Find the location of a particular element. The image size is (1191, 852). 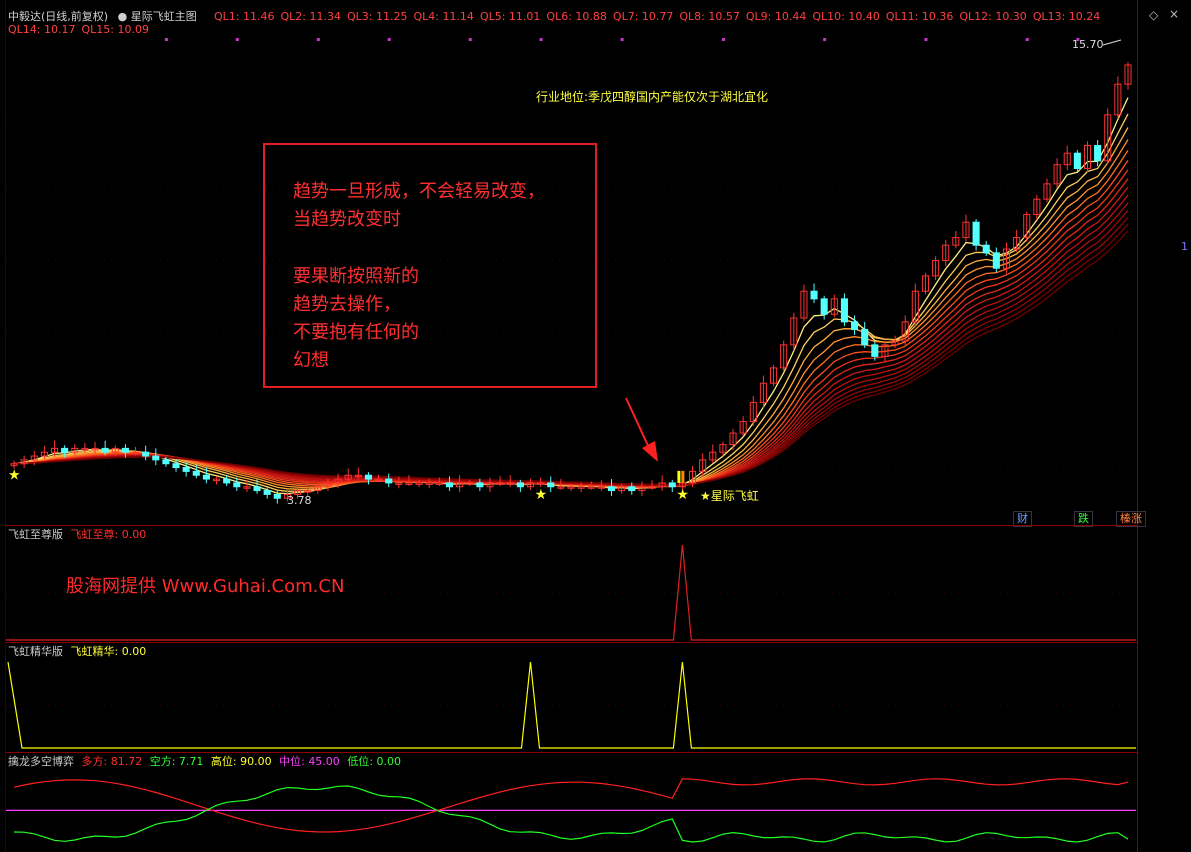

high-arrow is located at coordinates (1112, 42).